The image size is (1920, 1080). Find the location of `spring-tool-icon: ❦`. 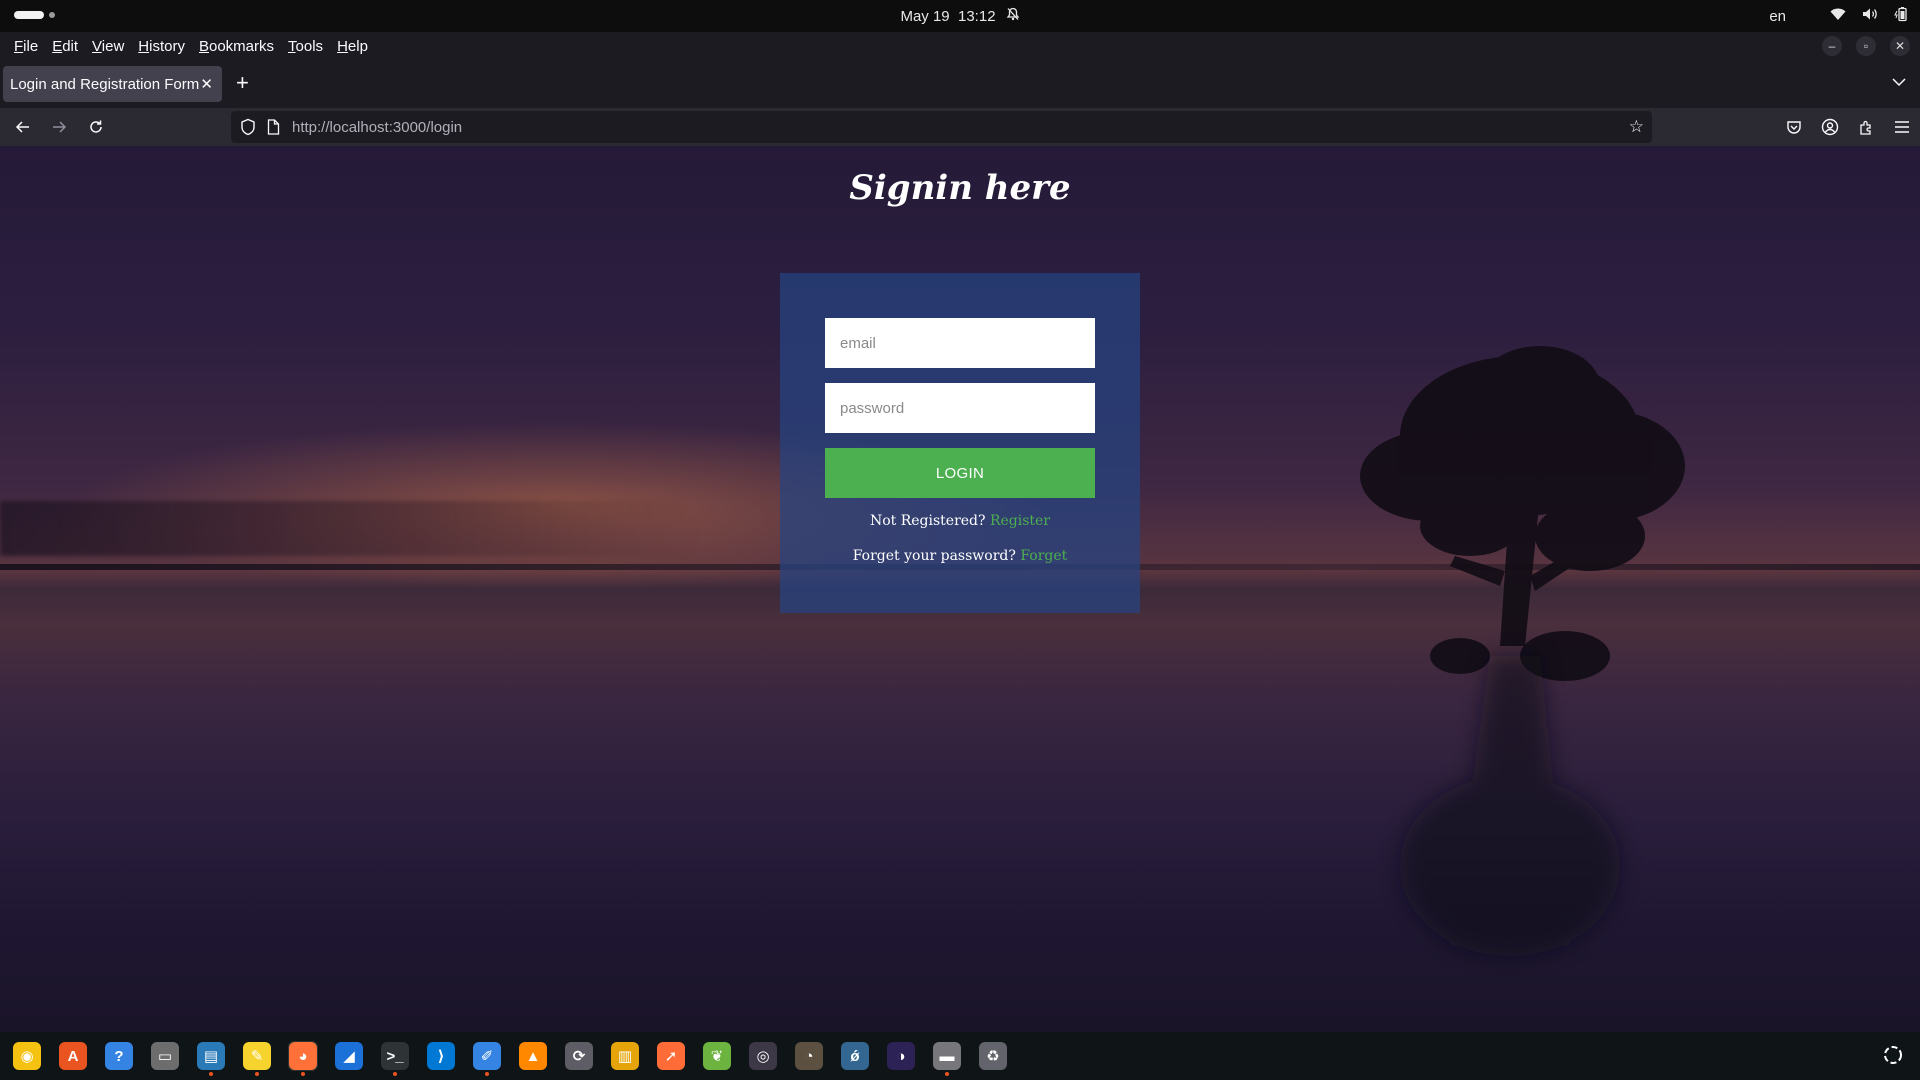

spring-tool-icon: ❦ is located at coordinates (717, 1056).